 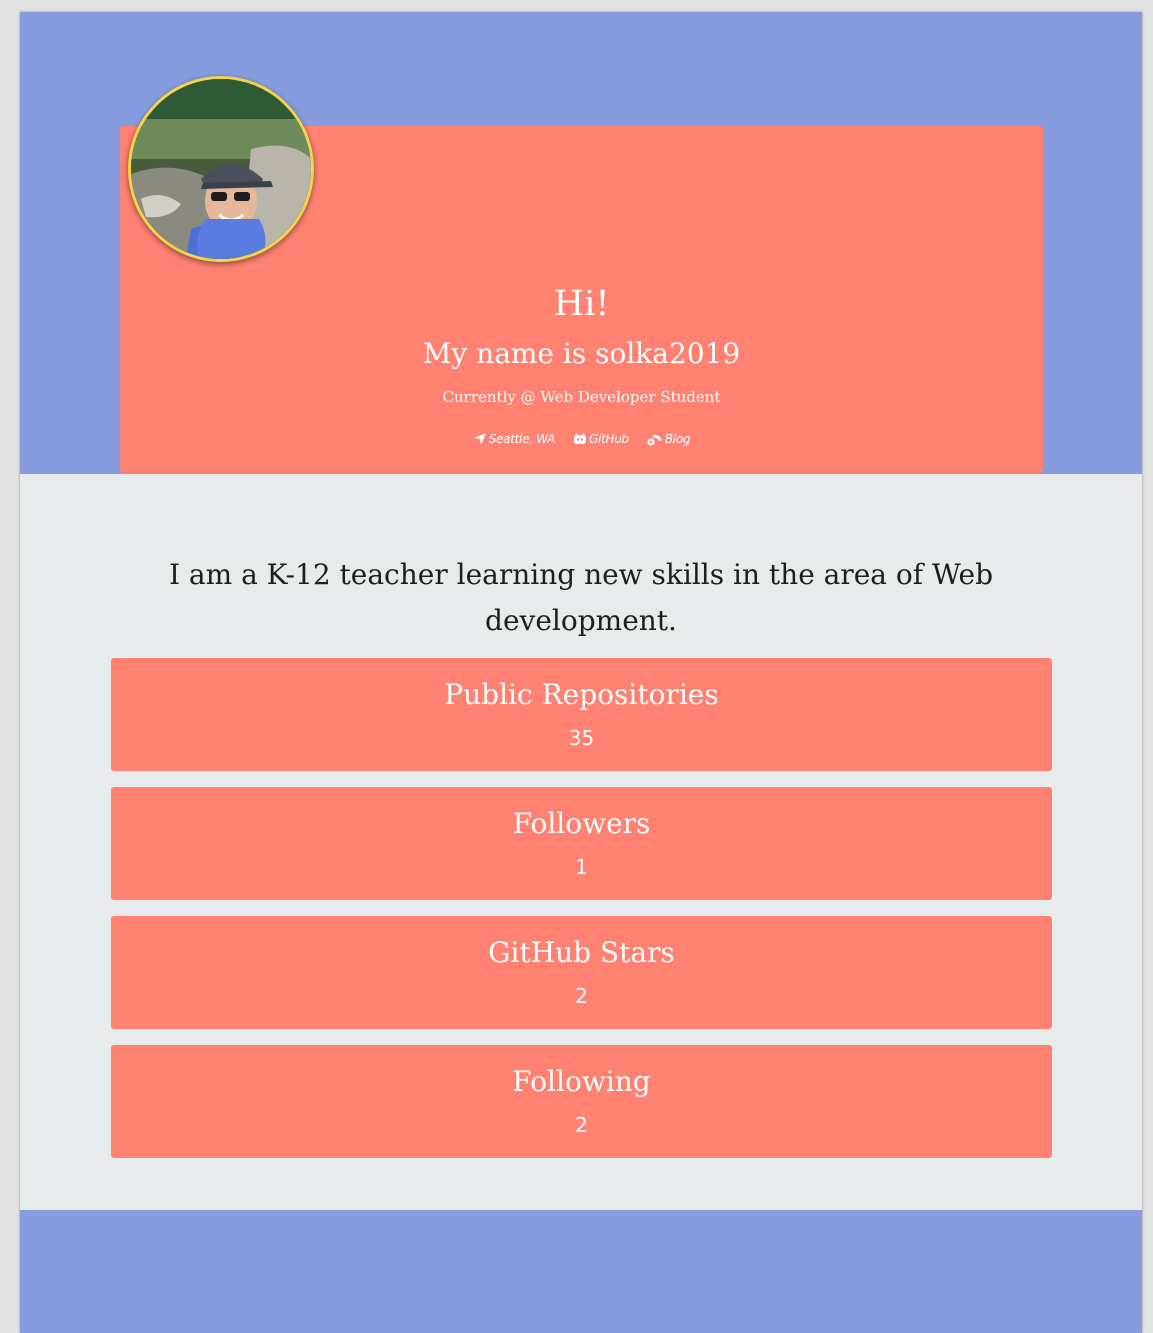 I want to click on stat-label: Public Repositories, so click(x=581, y=694).